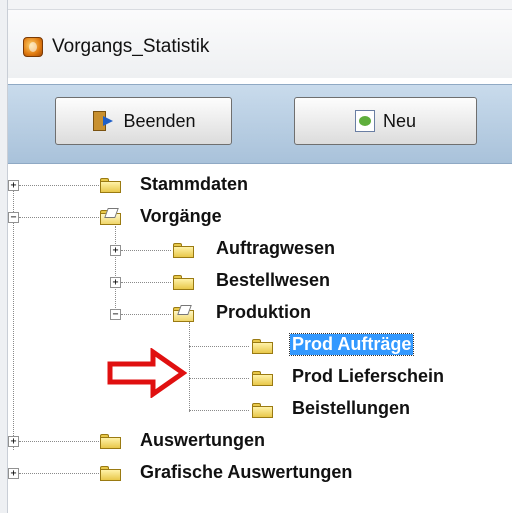  What do you see at coordinates (147, 373) in the screenshot?
I see `red-arrow-icon` at bounding box center [147, 373].